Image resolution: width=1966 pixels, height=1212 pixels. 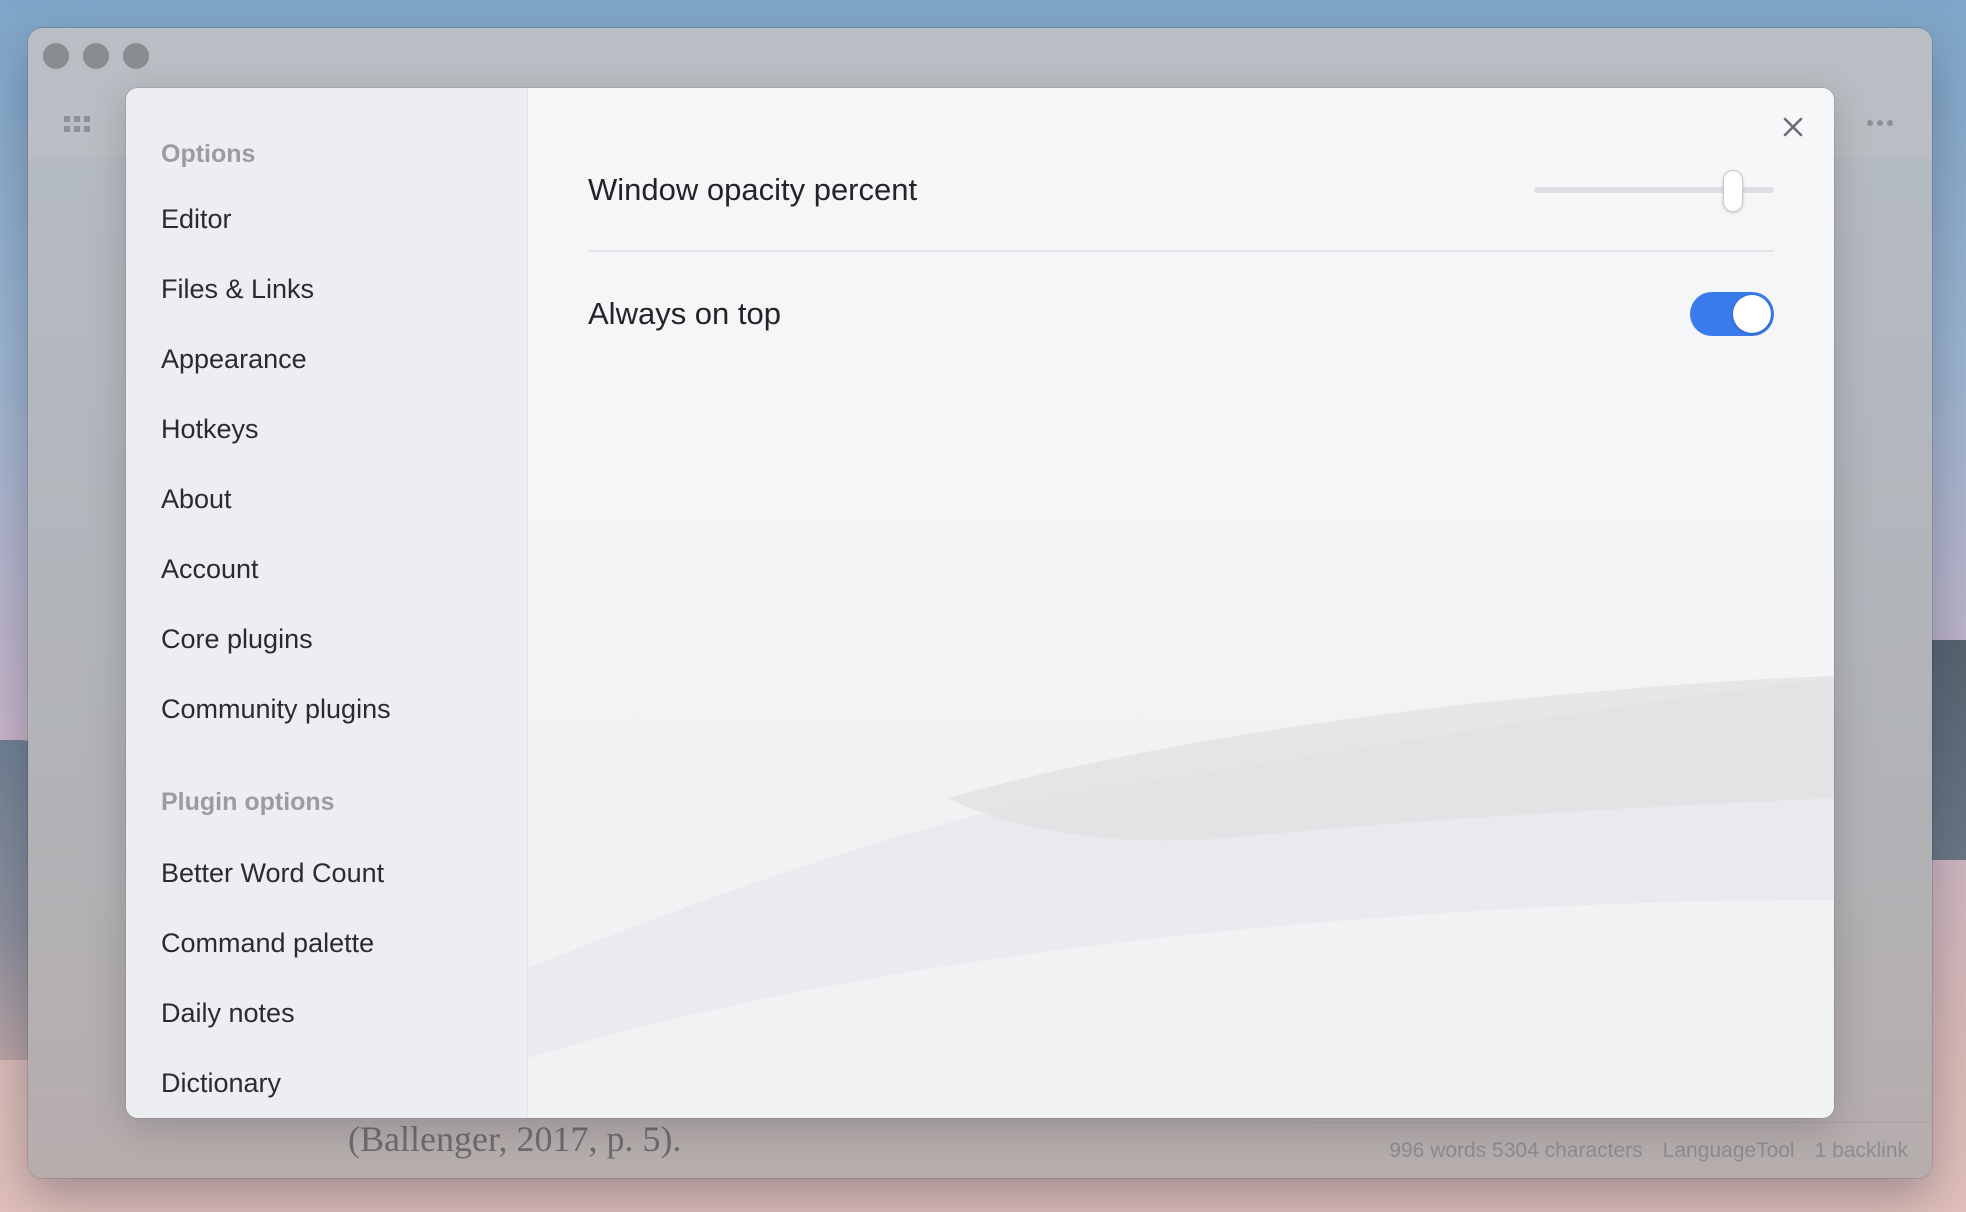 What do you see at coordinates (1654, 190) in the screenshot?
I see `window-opacity-slider` at bounding box center [1654, 190].